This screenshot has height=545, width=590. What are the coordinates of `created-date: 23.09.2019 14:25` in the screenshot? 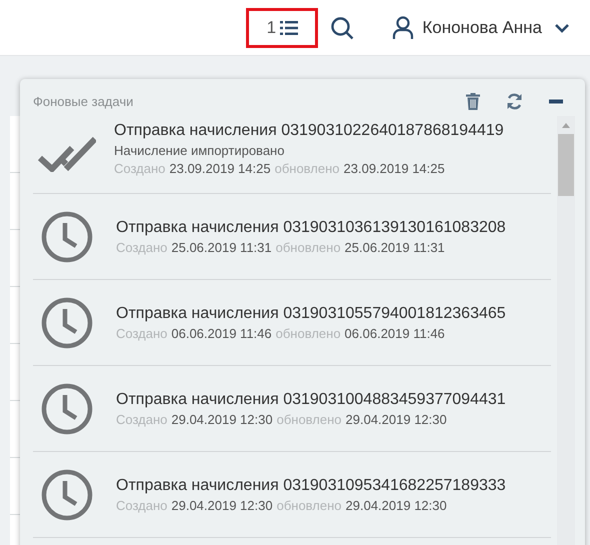 It's located at (220, 168).